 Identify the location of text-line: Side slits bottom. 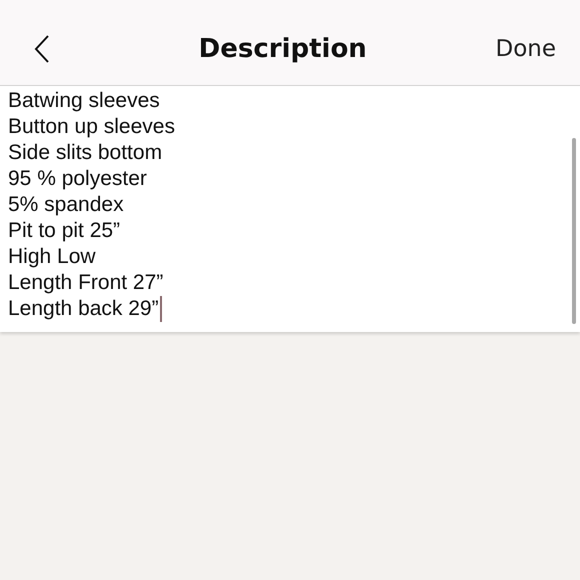
(85, 153).